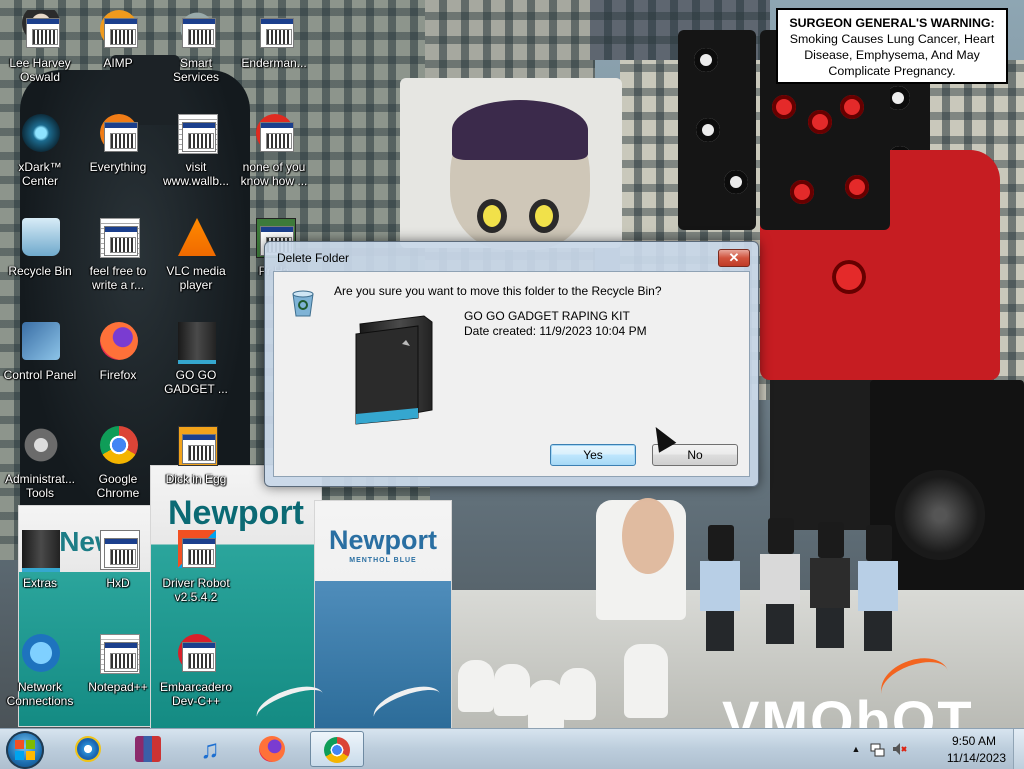 The height and width of the screenshot is (769, 1024). I want to click on desktop-icon-label: Administrat... Tools, so click(40, 486).